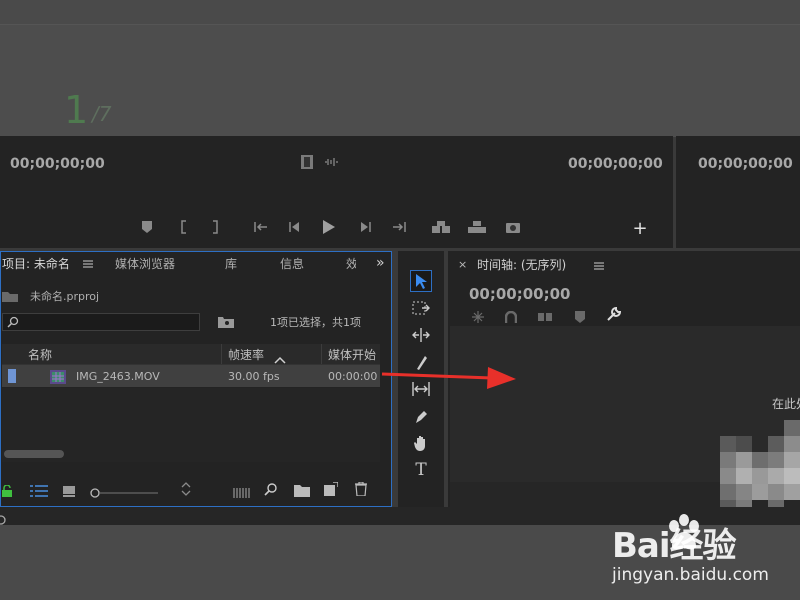  What do you see at coordinates (441, 227) in the screenshot?
I see `insert-icon` at bounding box center [441, 227].